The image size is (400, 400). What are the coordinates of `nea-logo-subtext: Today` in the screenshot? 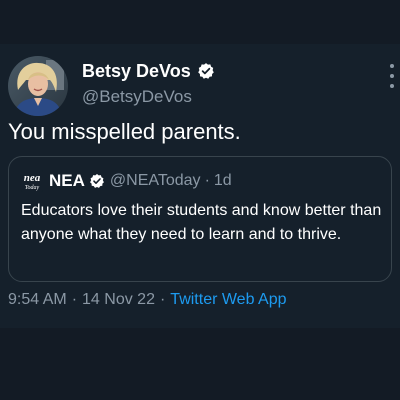 It's located at (32, 188).